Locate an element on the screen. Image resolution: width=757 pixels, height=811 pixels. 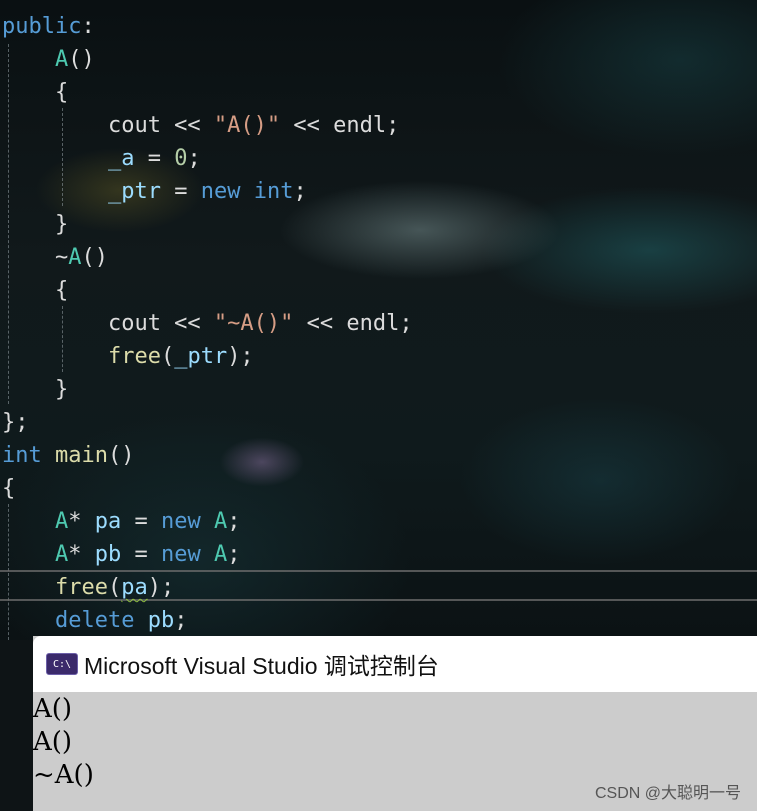
code-line: free(_ptr); is located at coordinates (128, 356).